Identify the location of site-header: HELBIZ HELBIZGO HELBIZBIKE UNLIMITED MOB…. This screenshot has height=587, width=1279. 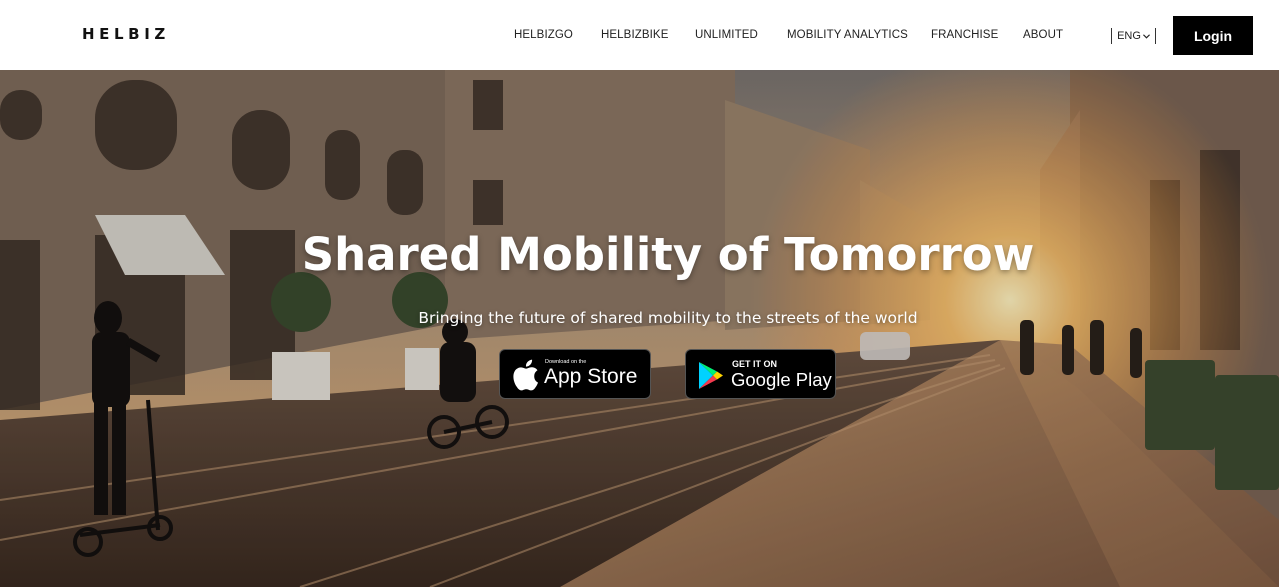
(639, 35).